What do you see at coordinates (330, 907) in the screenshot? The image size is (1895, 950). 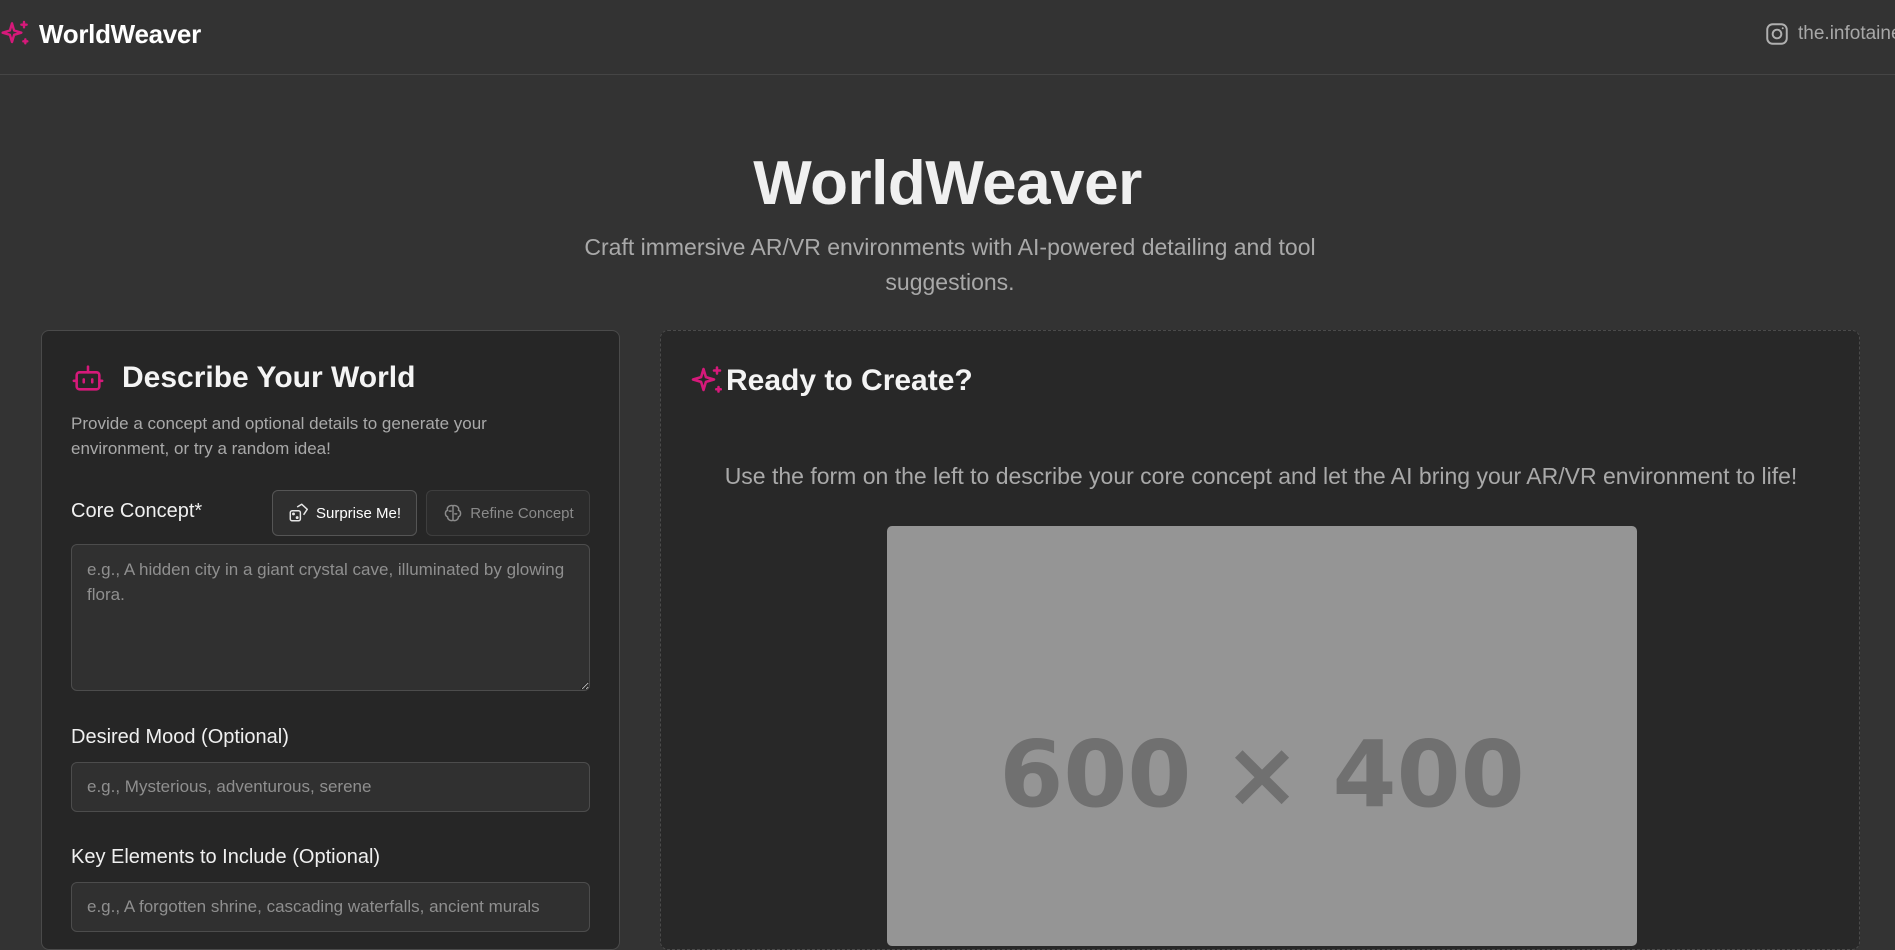 I see `key-elements-input` at bounding box center [330, 907].